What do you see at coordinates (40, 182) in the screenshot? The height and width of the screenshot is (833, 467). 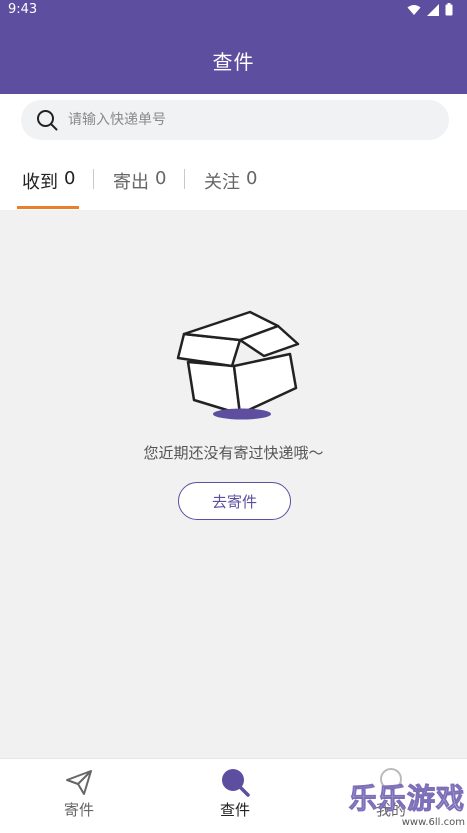 I see `tab-received-label: 收到` at bounding box center [40, 182].